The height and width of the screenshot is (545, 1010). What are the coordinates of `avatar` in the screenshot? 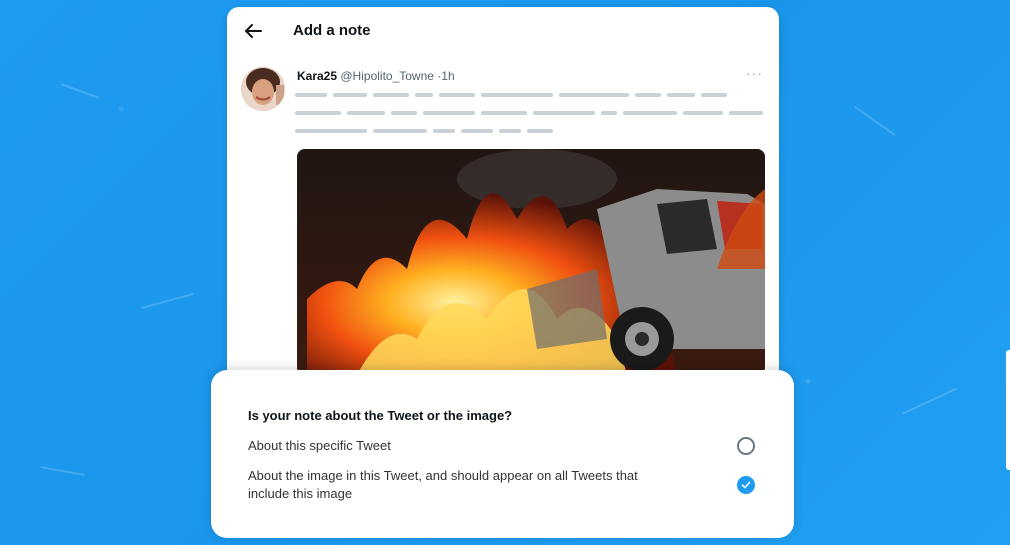 It's located at (263, 89).